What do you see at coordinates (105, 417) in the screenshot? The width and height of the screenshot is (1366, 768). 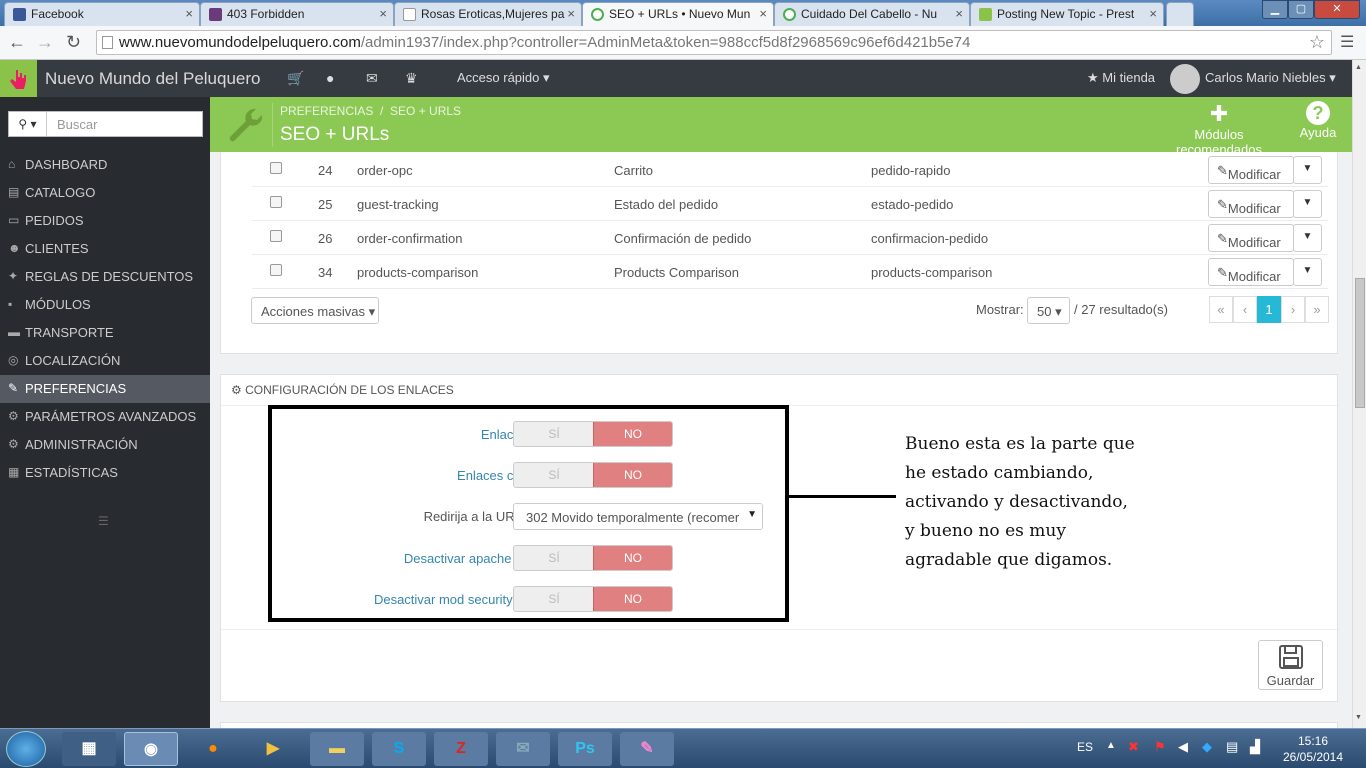 I see `sidebar-item-parametros: ⚙ PARÁMETROS AVANZADOS` at bounding box center [105, 417].